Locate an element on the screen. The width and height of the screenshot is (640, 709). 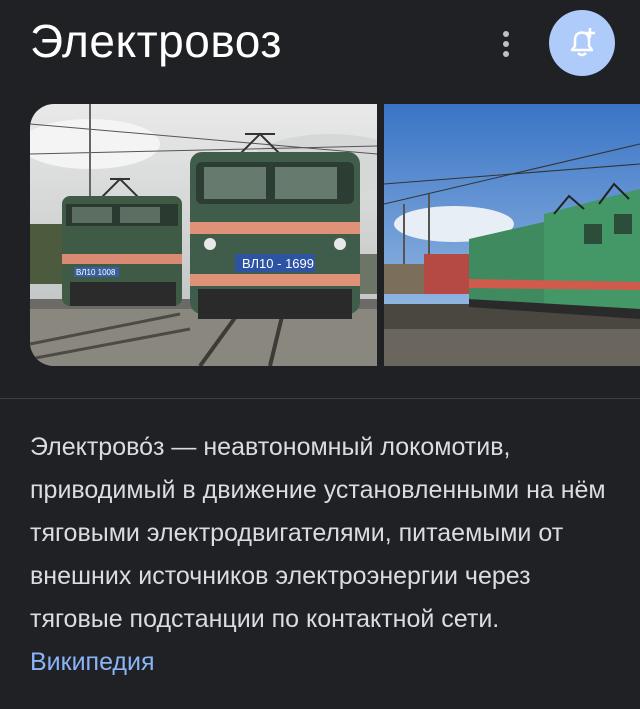
bell-plus-icon is located at coordinates (582, 42).